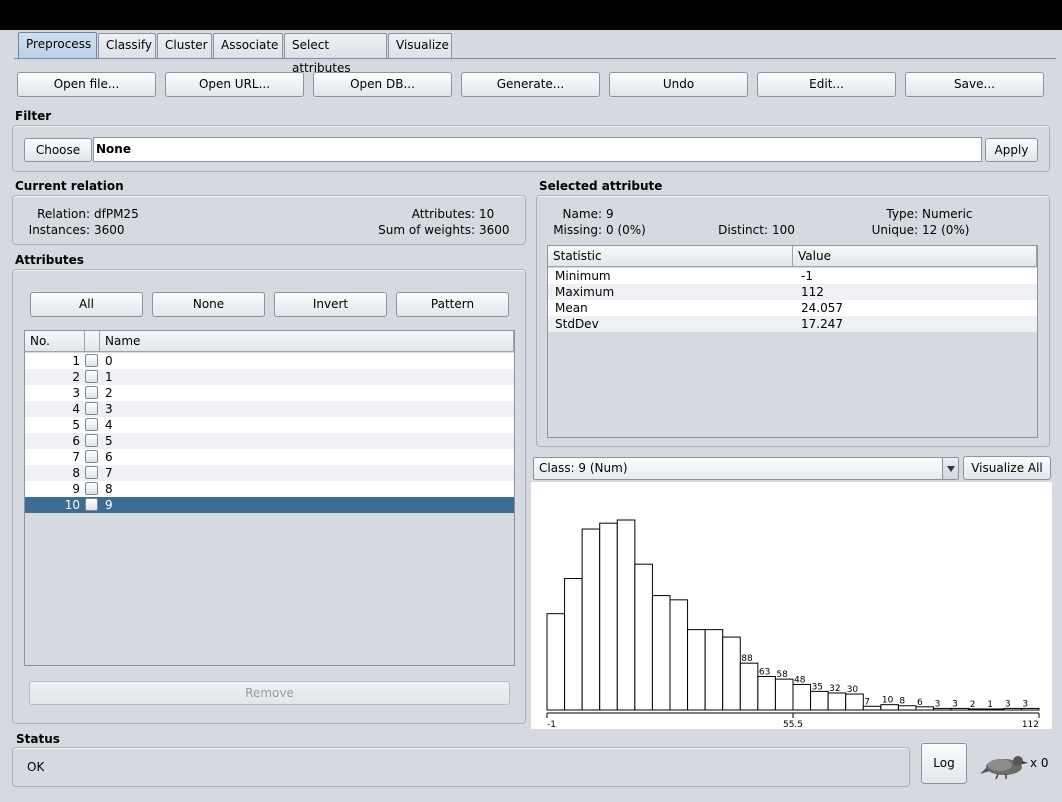  I want to click on class-attribute-value: Class: 9 (Num), so click(583, 468).